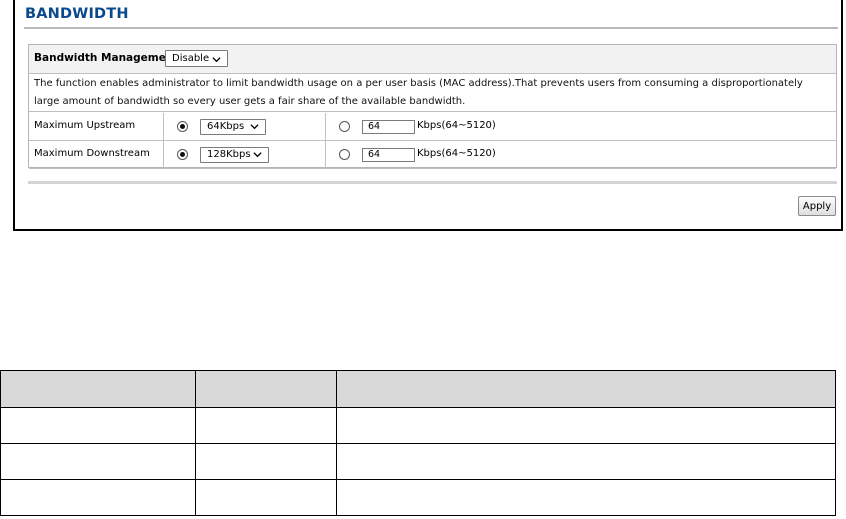  Describe the element at coordinates (92, 153) in the screenshot. I see `maximum-downstream-label: Maximum Downstream` at that location.